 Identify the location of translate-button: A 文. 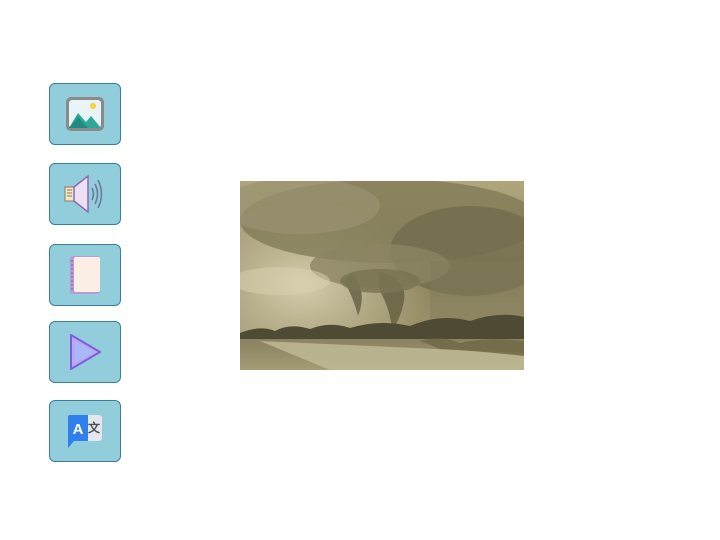
(85, 431).